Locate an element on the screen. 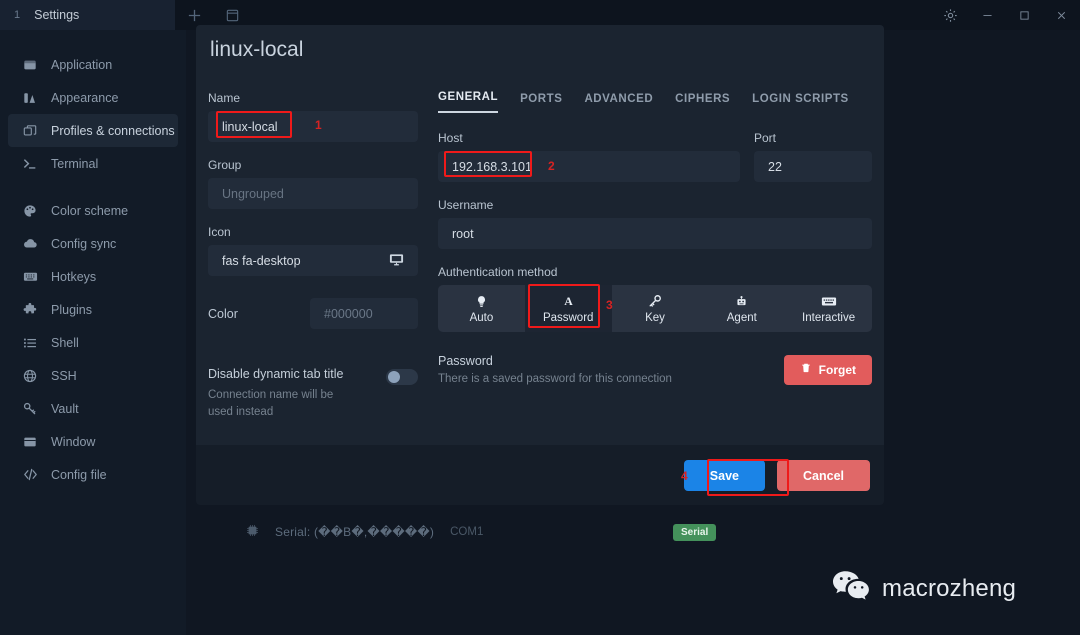  group-field: Ungrouped is located at coordinates (313, 193).